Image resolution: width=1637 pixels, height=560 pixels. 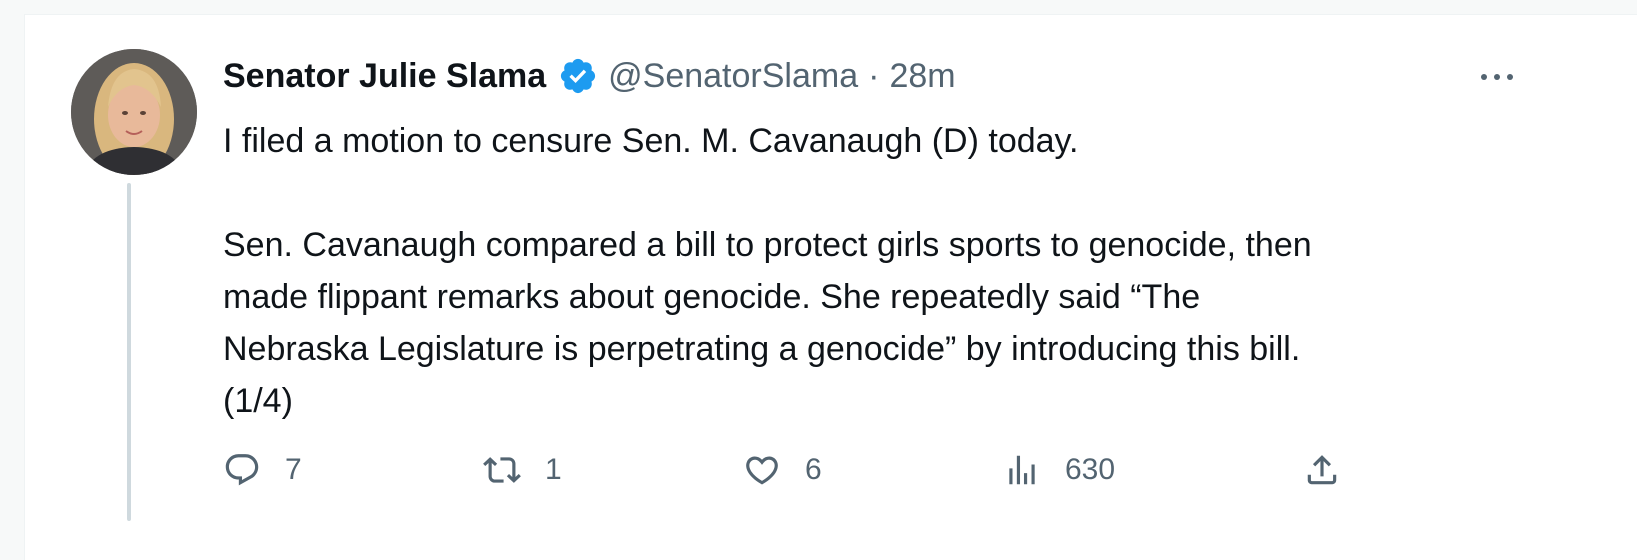 What do you see at coordinates (1090, 469) in the screenshot?
I see `views-count: 630` at bounding box center [1090, 469].